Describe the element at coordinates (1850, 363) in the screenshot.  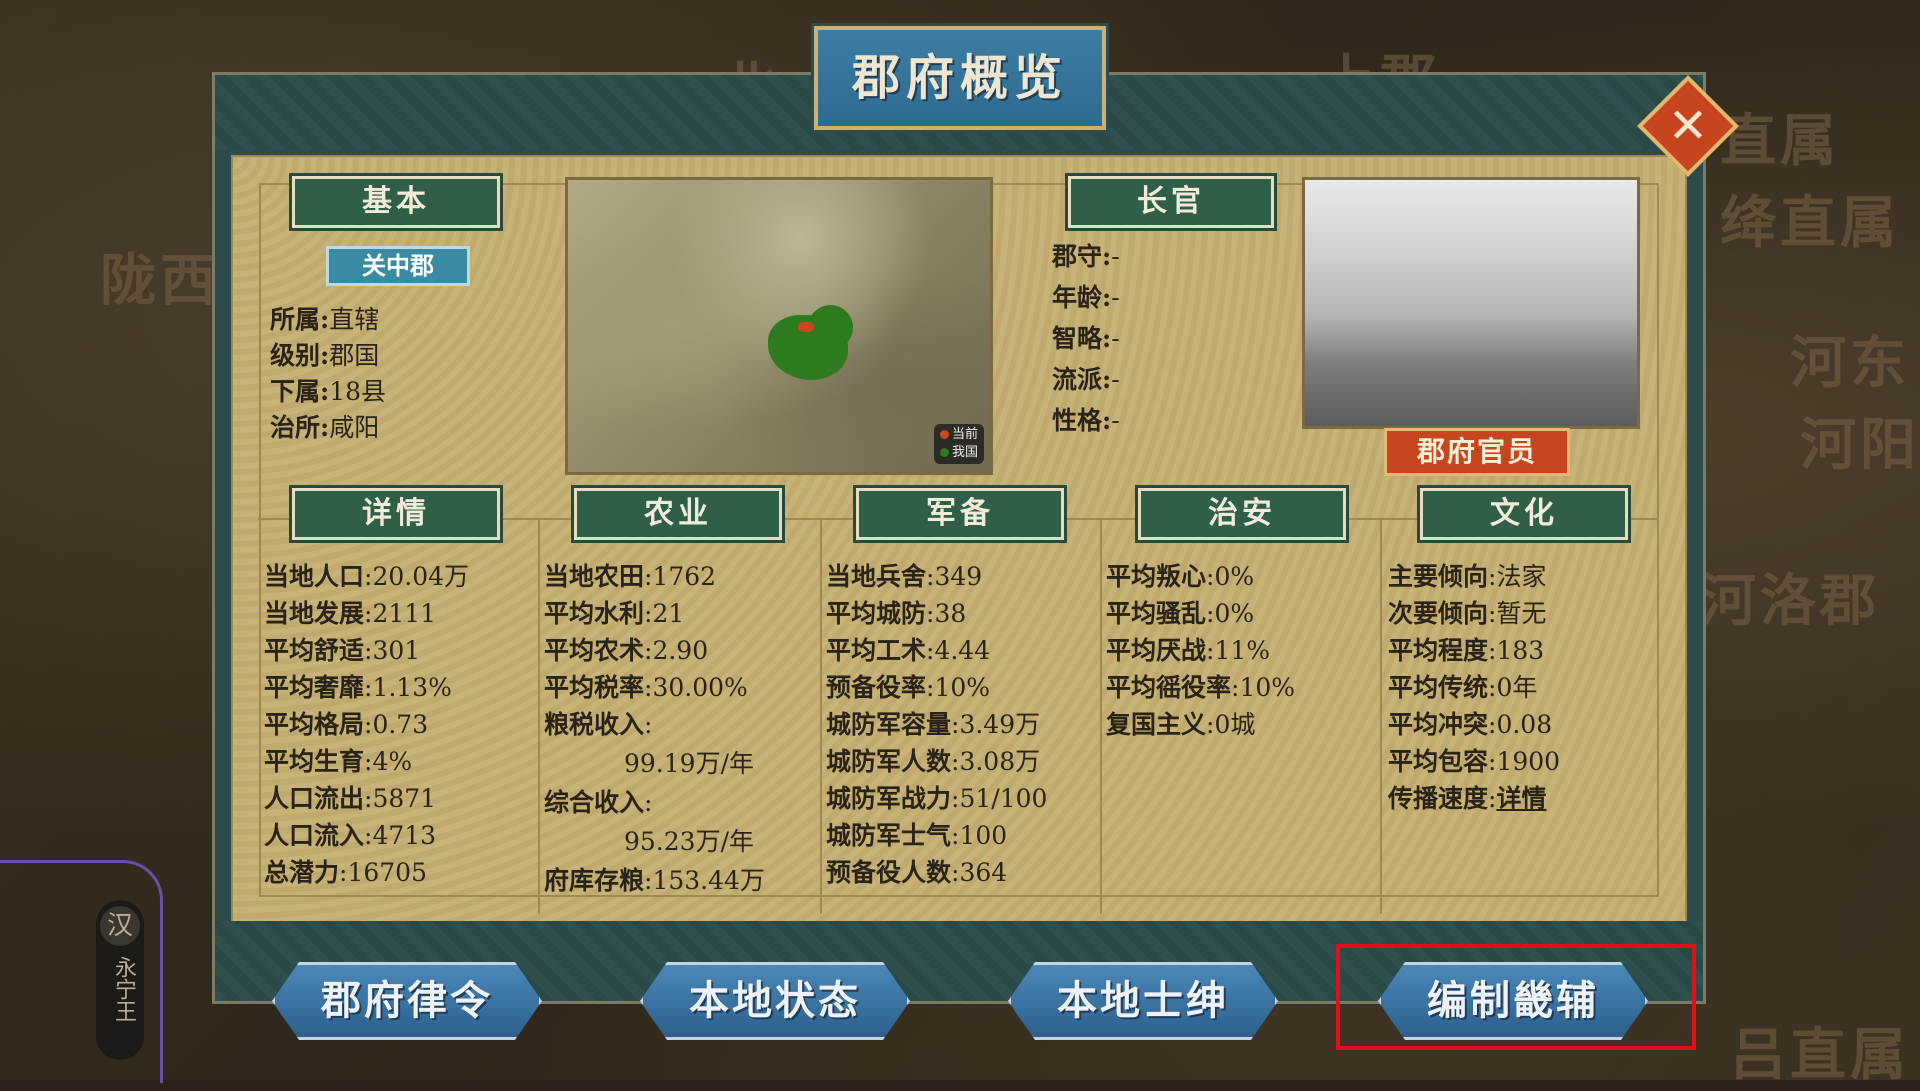
I see `map-label: 河东` at that location.